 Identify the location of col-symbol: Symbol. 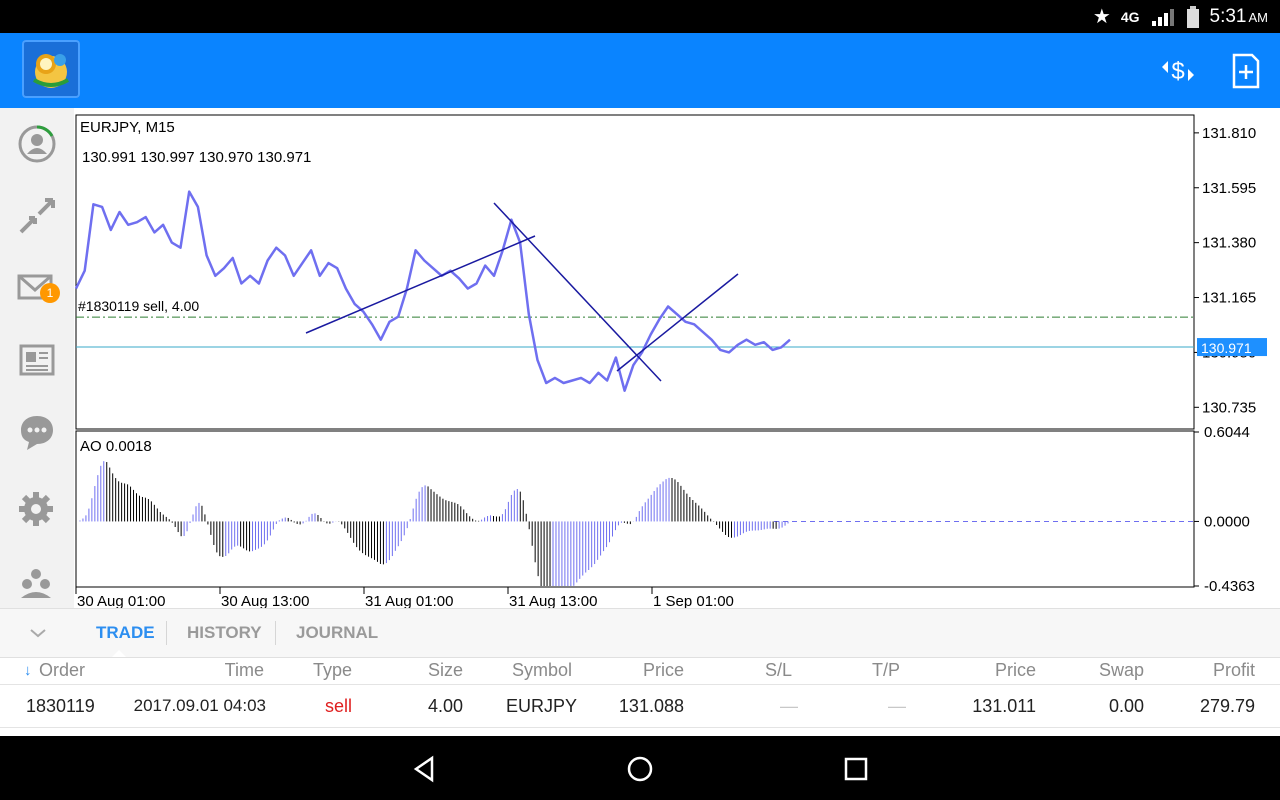
(542, 670).